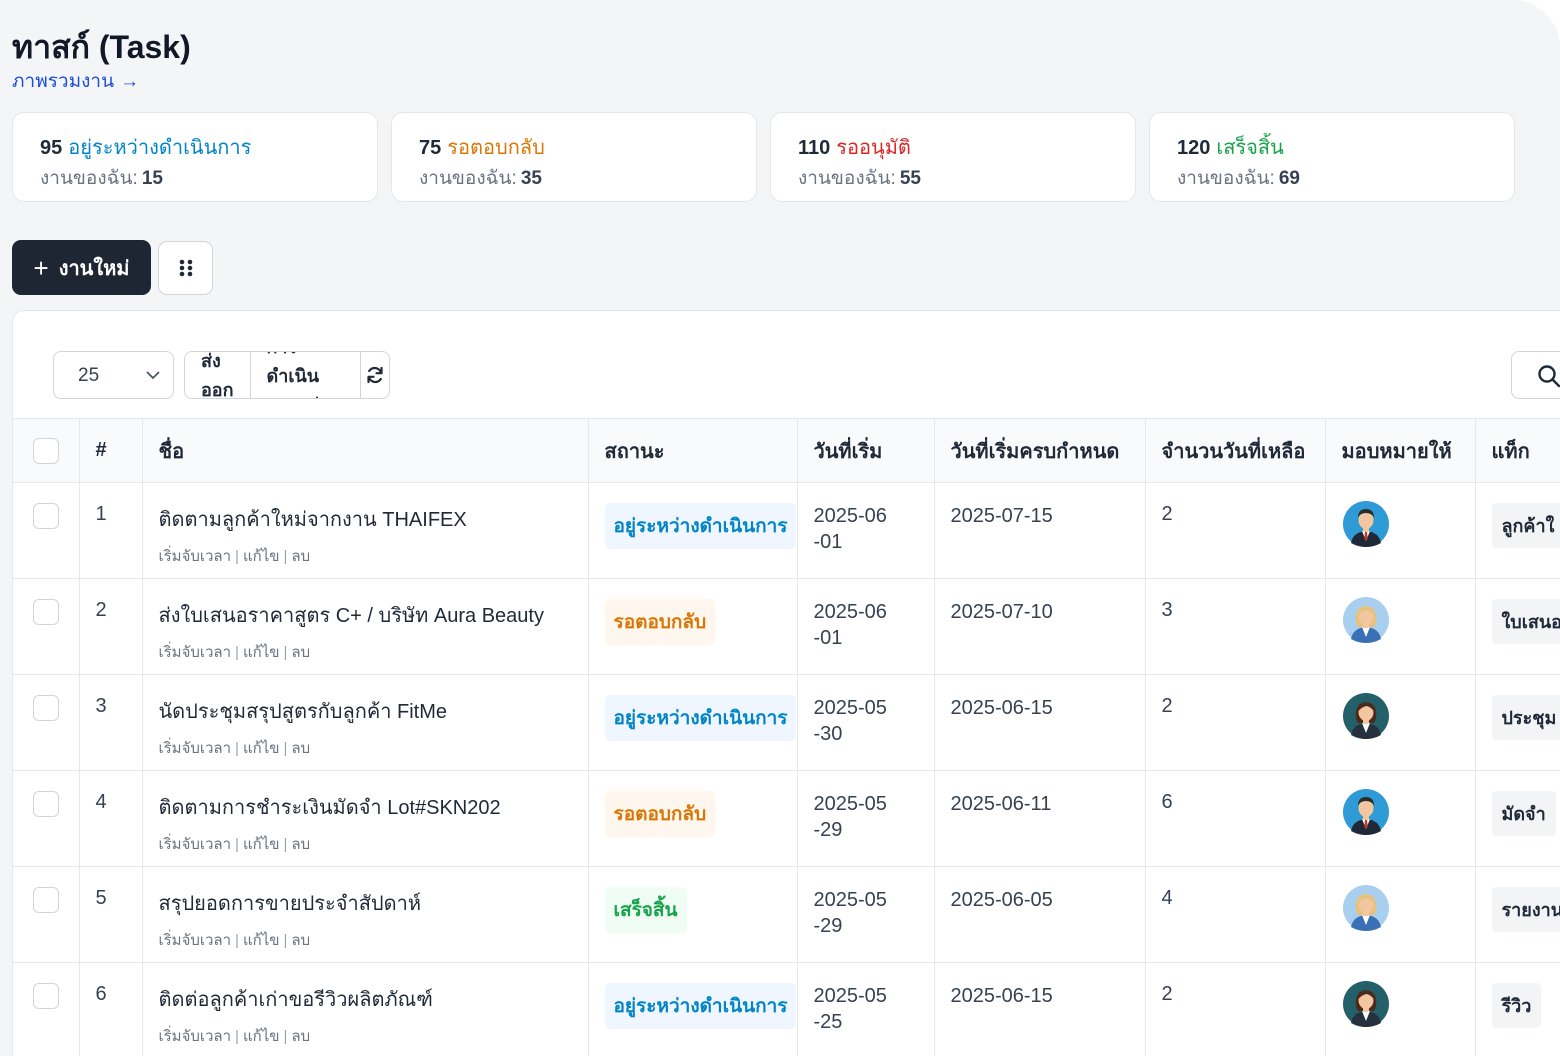 The image size is (1560, 1056). Describe the element at coordinates (1235, 914) in the screenshot. I see `days-left-cell: 4` at that location.